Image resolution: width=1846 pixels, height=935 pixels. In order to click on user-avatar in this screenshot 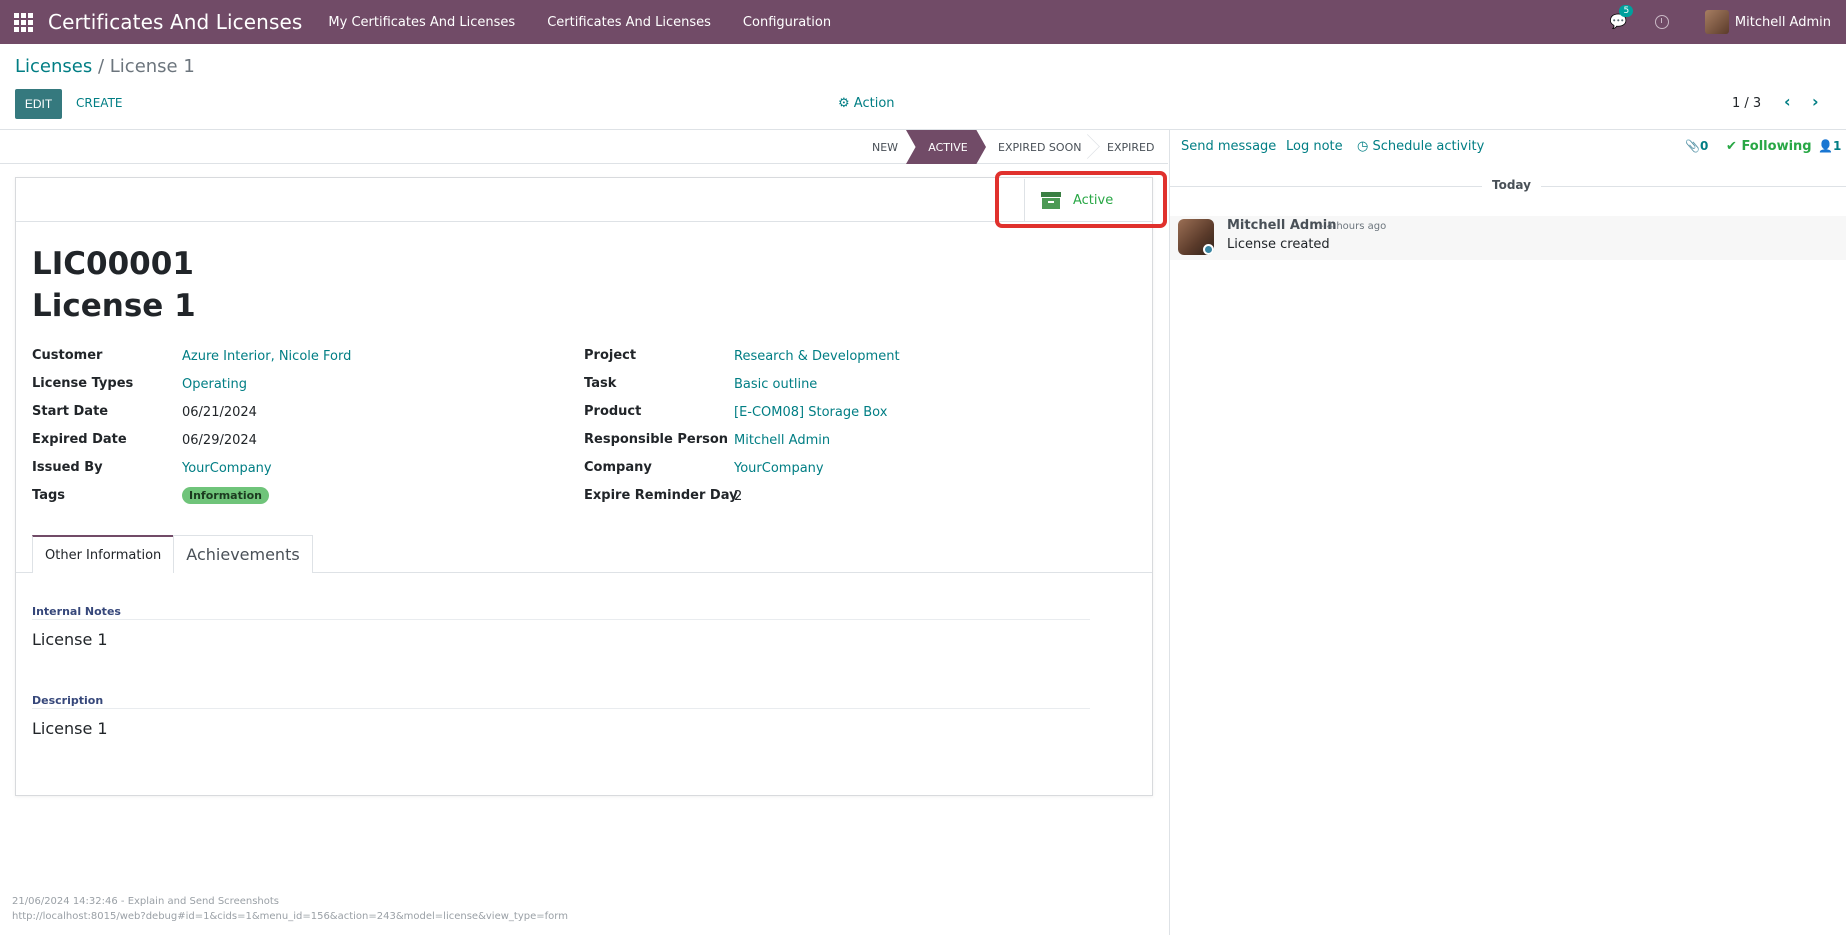, I will do `click(1716, 22)`.